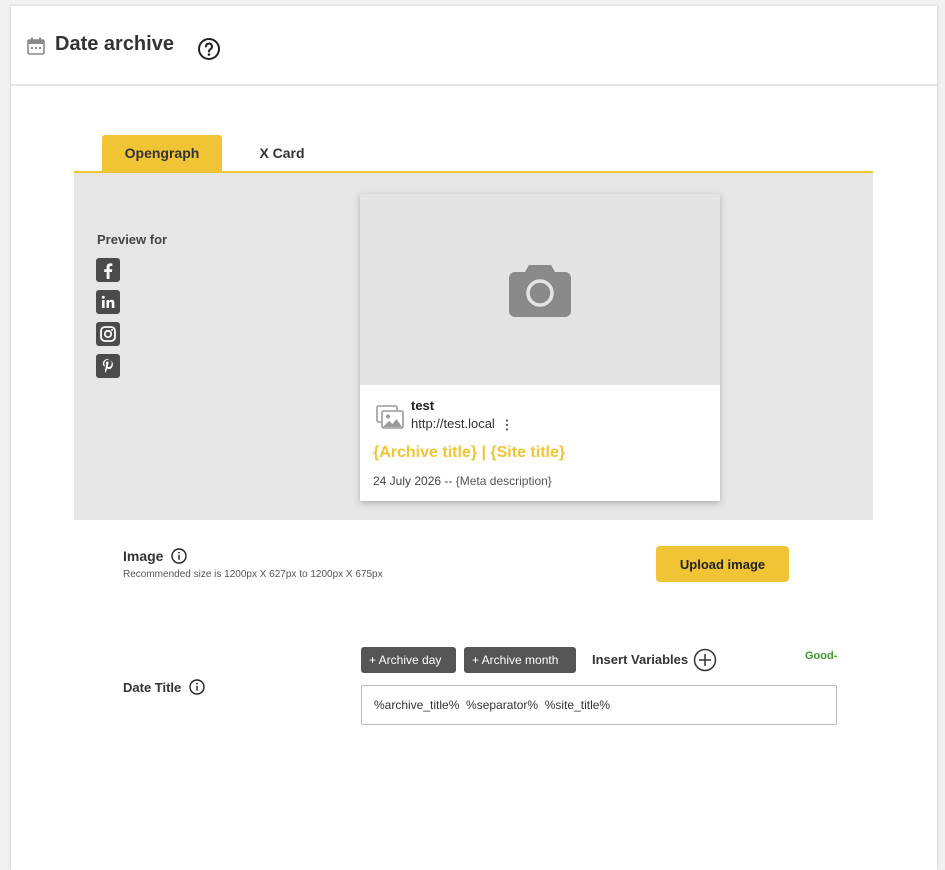  What do you see at coordinates (503, 481) in the screenshot?
I see `preview-card-description: {Meta description}` at bounding box center [503, 481].